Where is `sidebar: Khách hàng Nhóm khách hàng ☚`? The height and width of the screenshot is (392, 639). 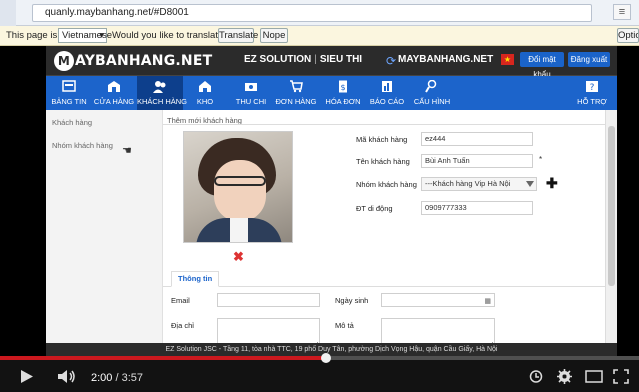 sidebar: Khách hàng Nhóm khách hàng ☚ is located at coordinates (104, 231).